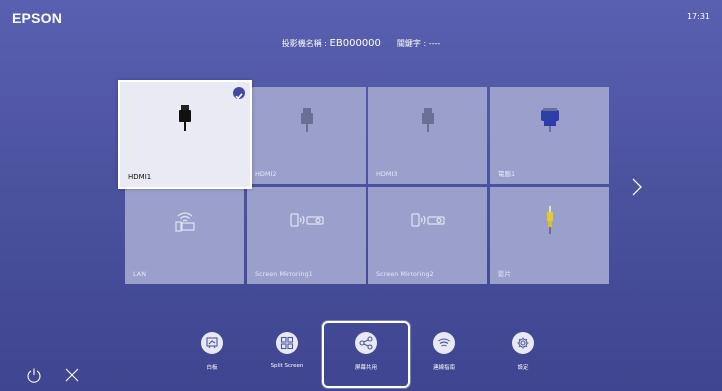 This screenshot has width=722, height=391. I want to click on dock-label: 屏幕共用, so click(365, 368).